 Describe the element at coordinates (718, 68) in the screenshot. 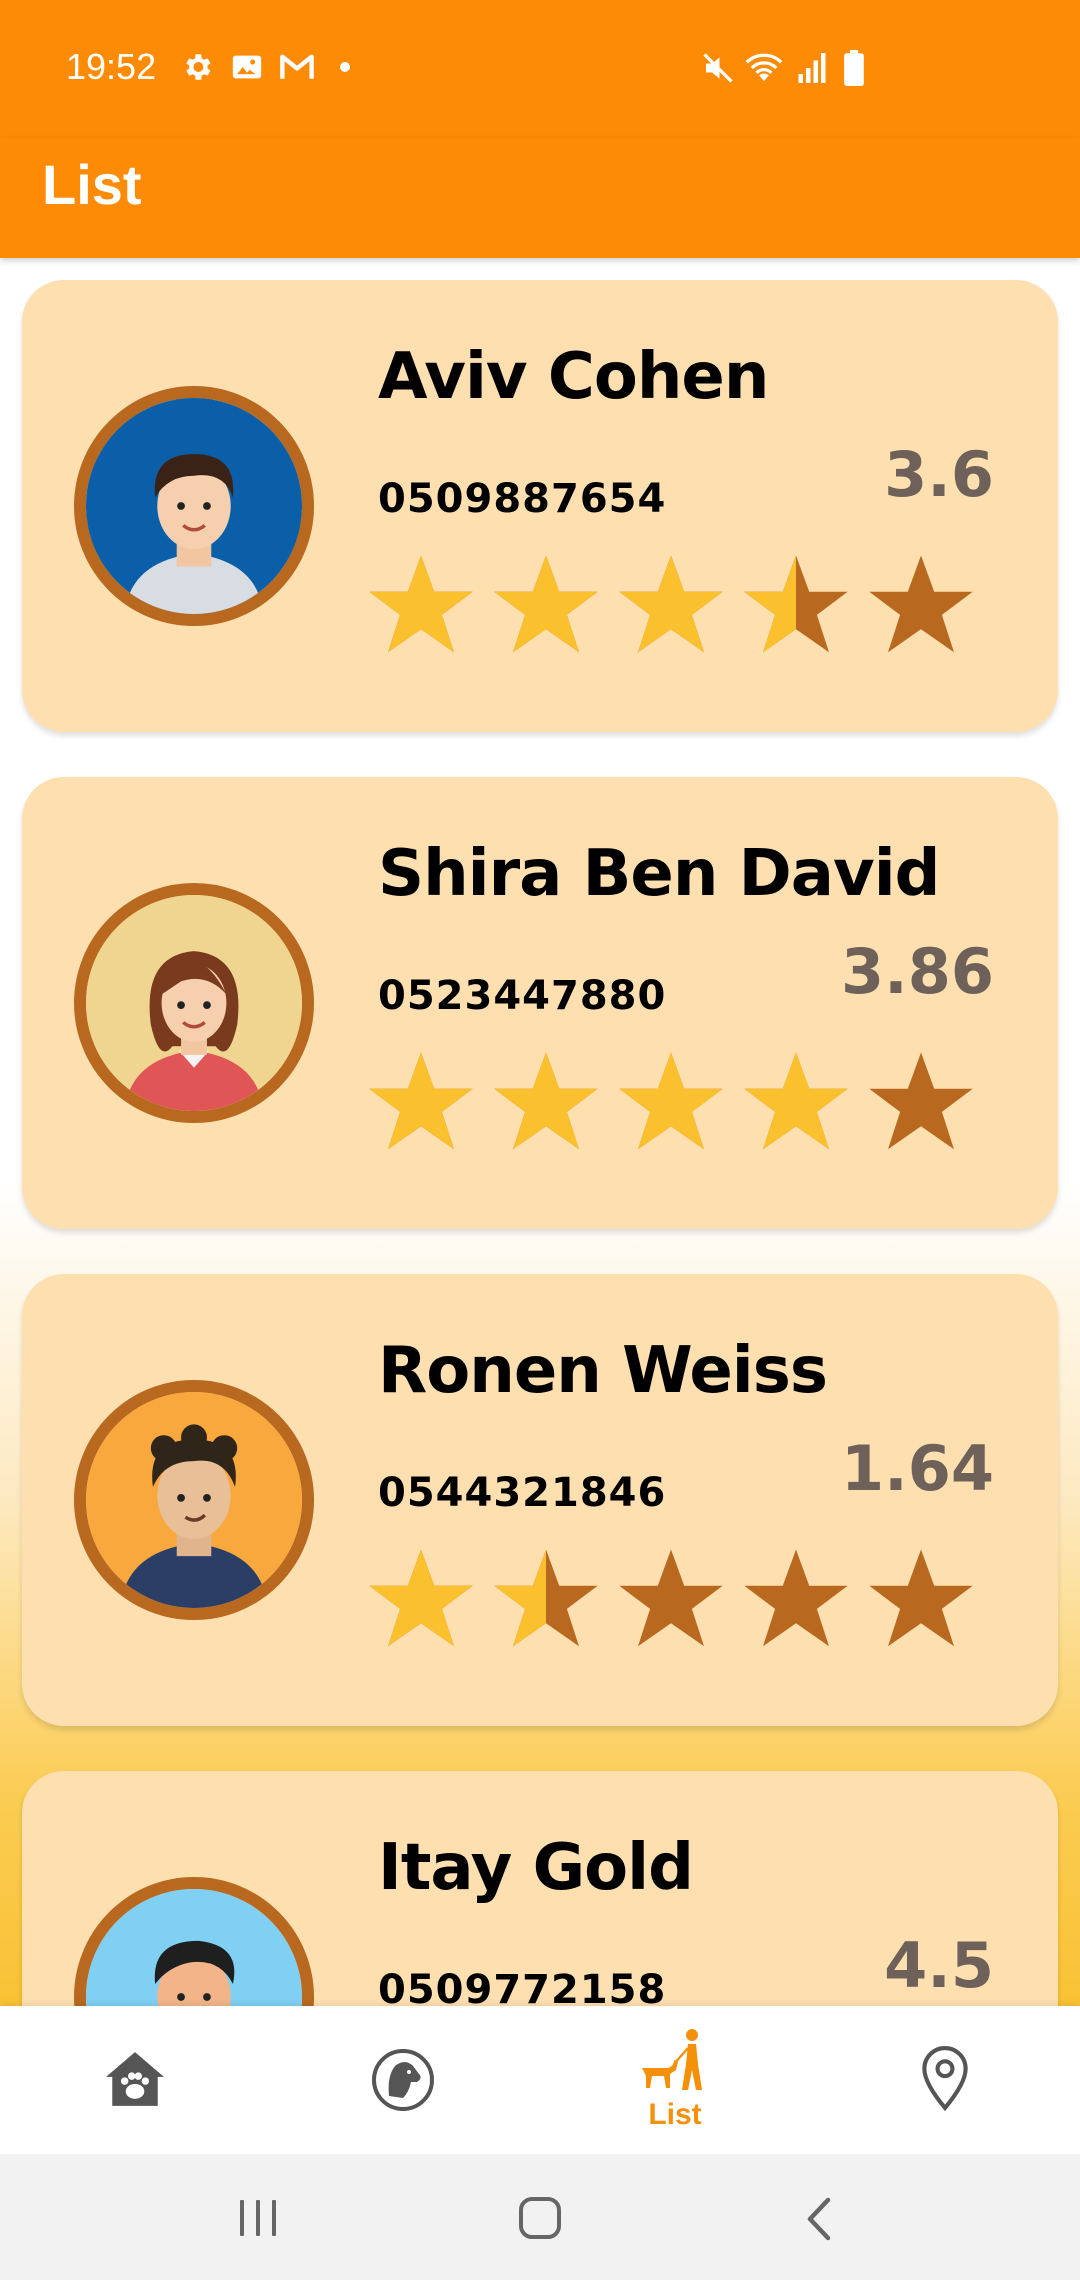

I see `mute-icon` at that location.